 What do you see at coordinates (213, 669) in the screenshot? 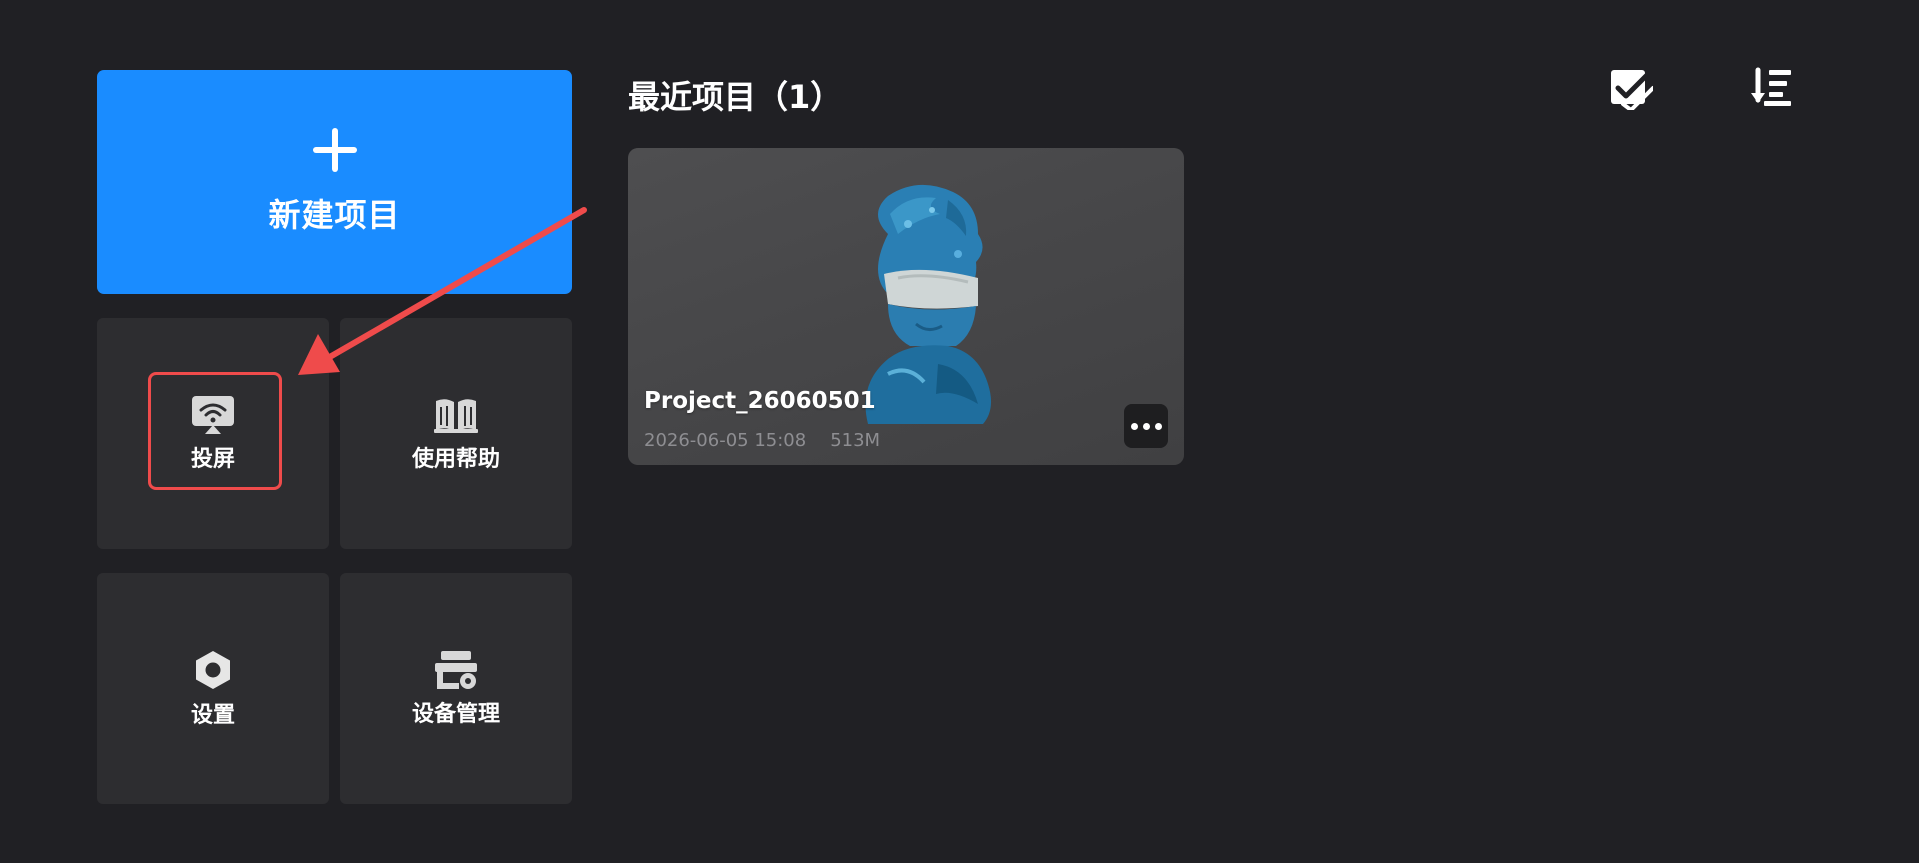
I see `hex-nut-icon` at bounding box center [213, 669].